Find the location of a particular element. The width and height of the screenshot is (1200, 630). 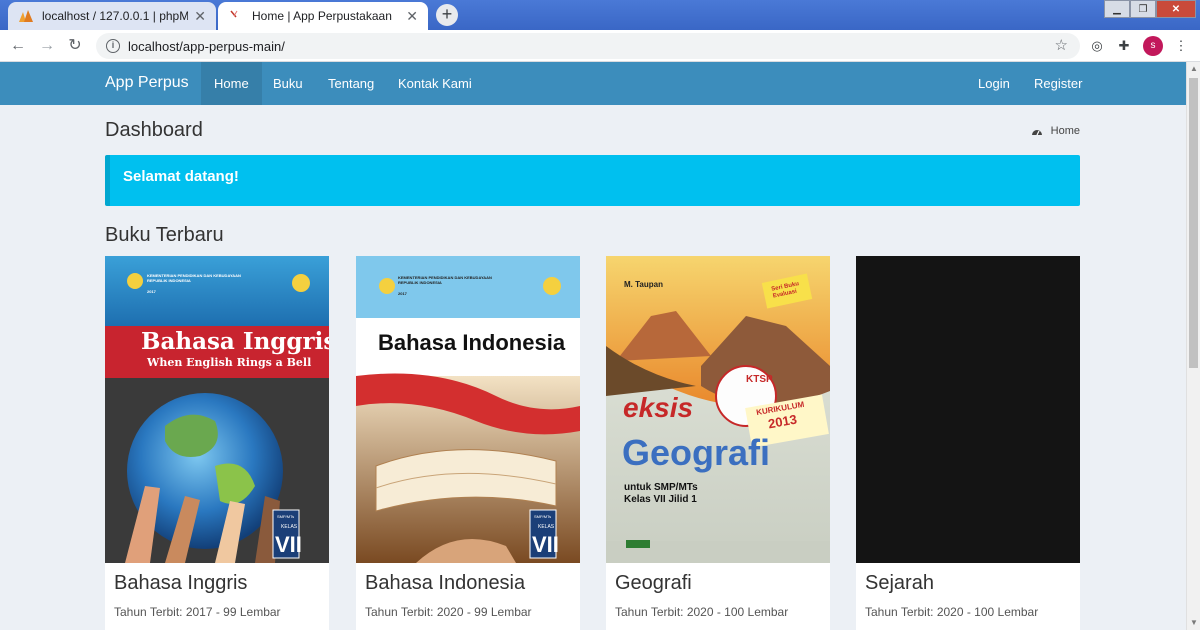

cover-brand-text: eksis is located at coordinates (658, 407).